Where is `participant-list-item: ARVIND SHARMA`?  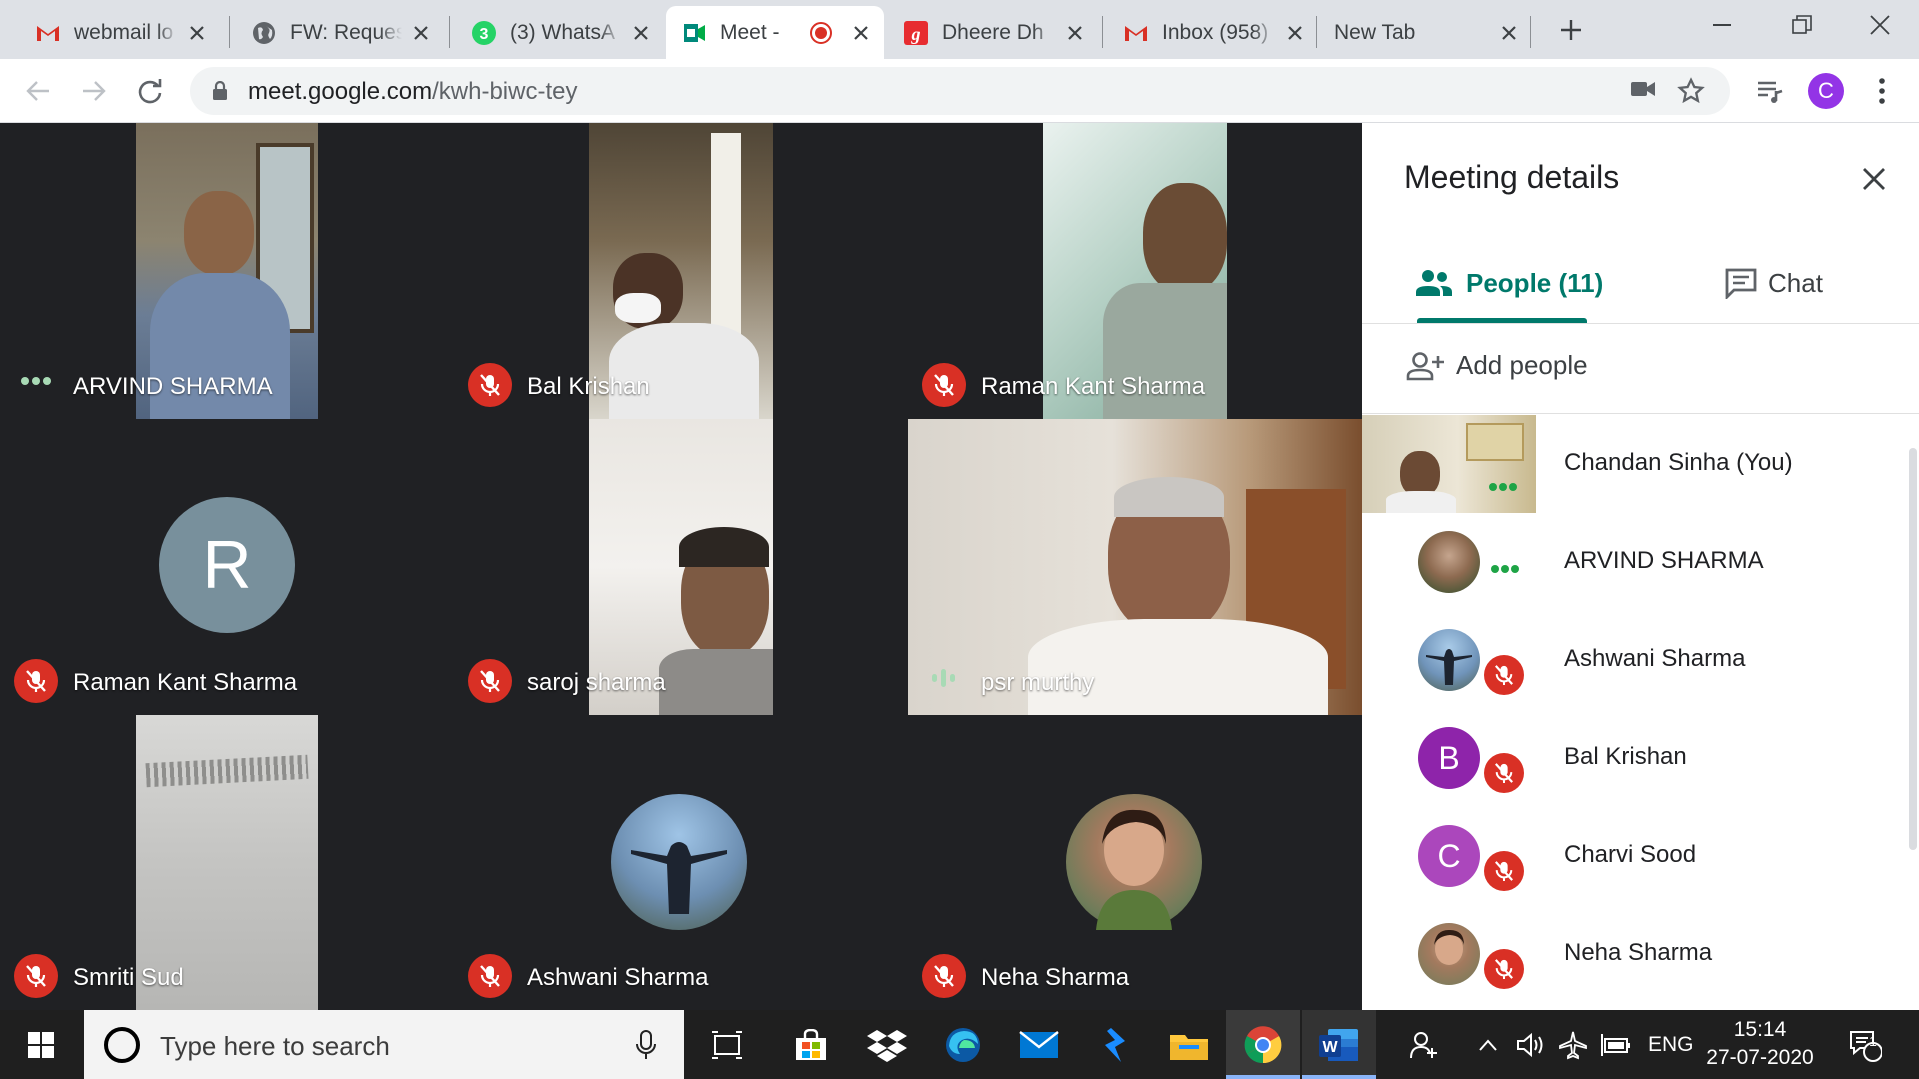 participant-list-item: ARVIND SHARMA is located at coordinates (1640, 562).